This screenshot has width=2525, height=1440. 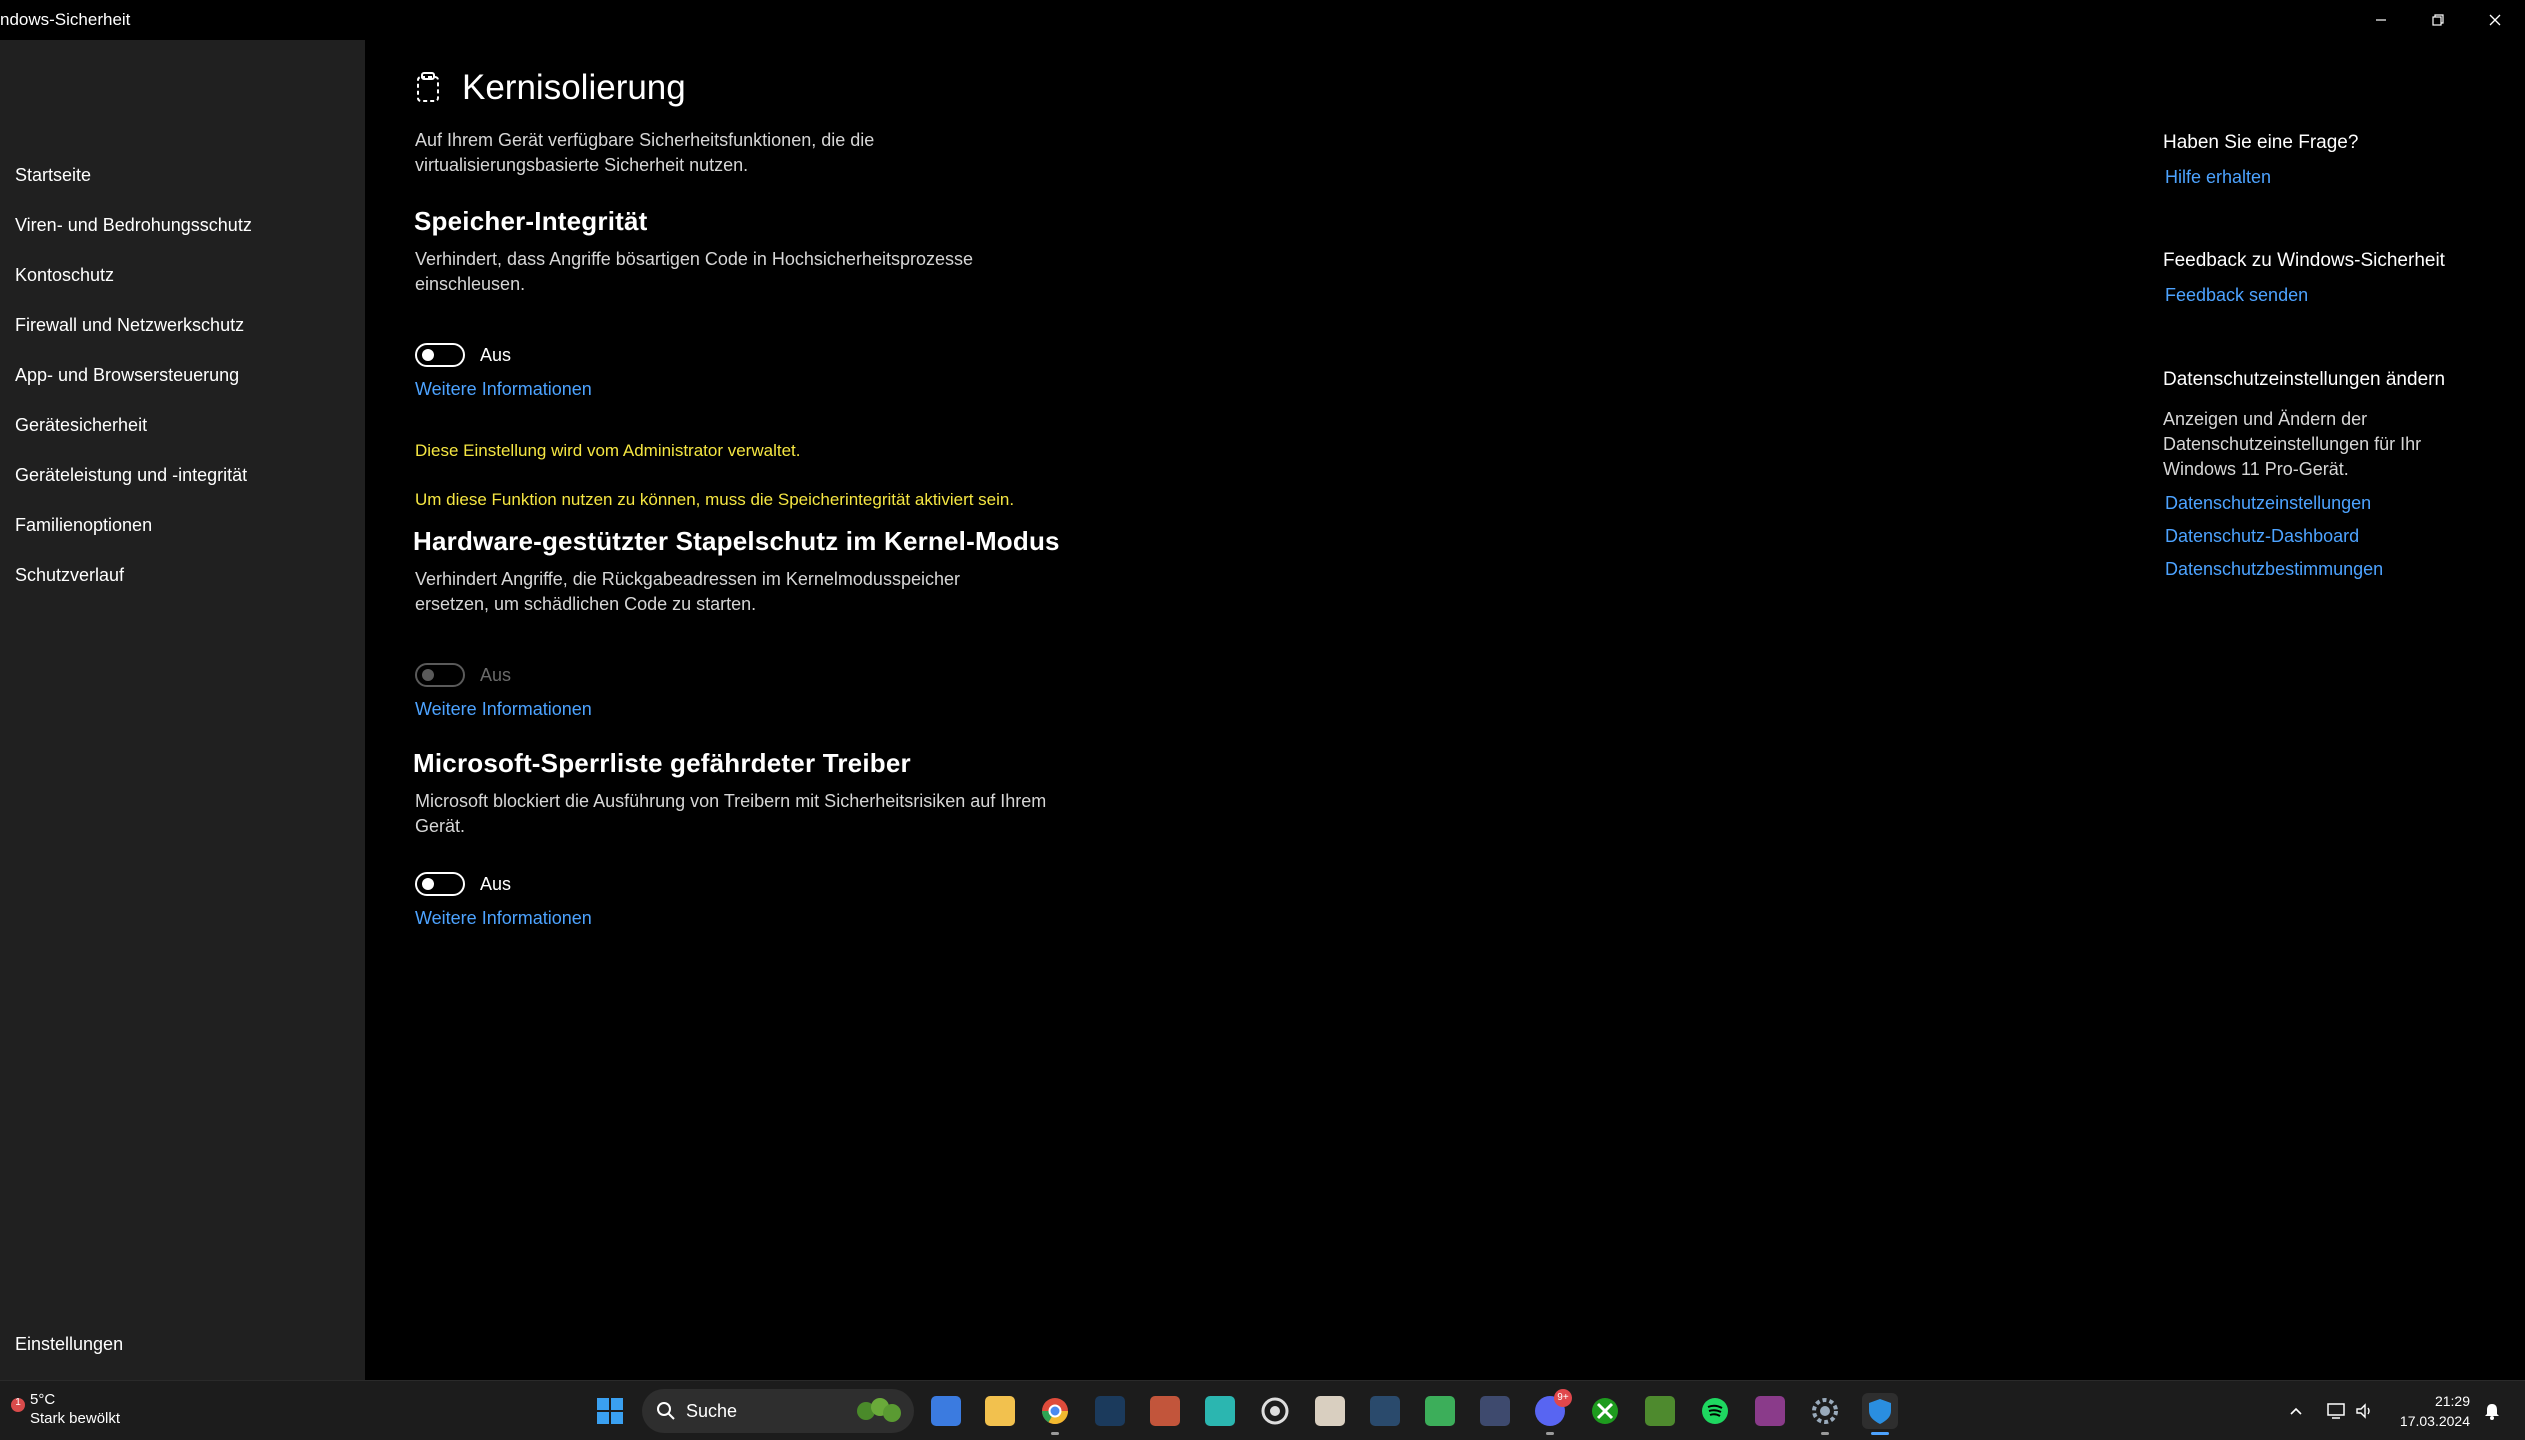 I want to click on memory-integrity-more-info-link: Weitere Informationen, so click(x=503, y=389).